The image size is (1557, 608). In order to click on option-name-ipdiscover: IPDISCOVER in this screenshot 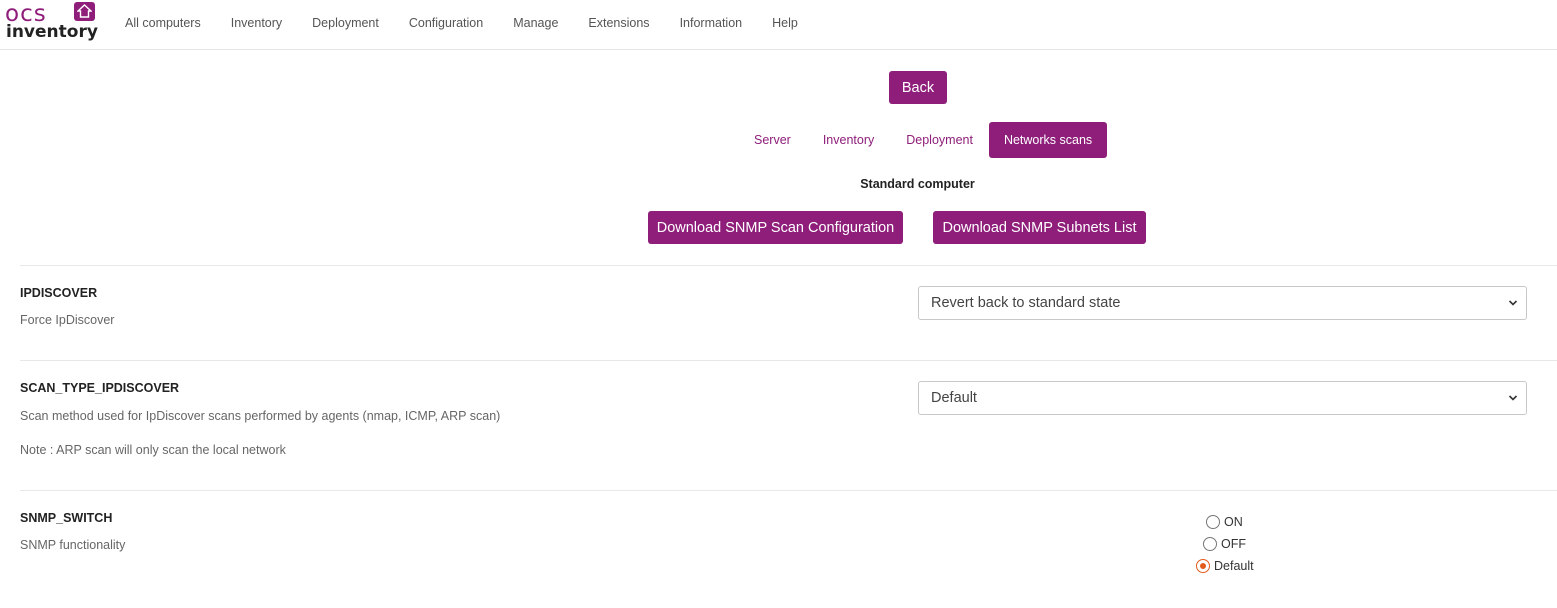, I will do `click(59, 293)`.